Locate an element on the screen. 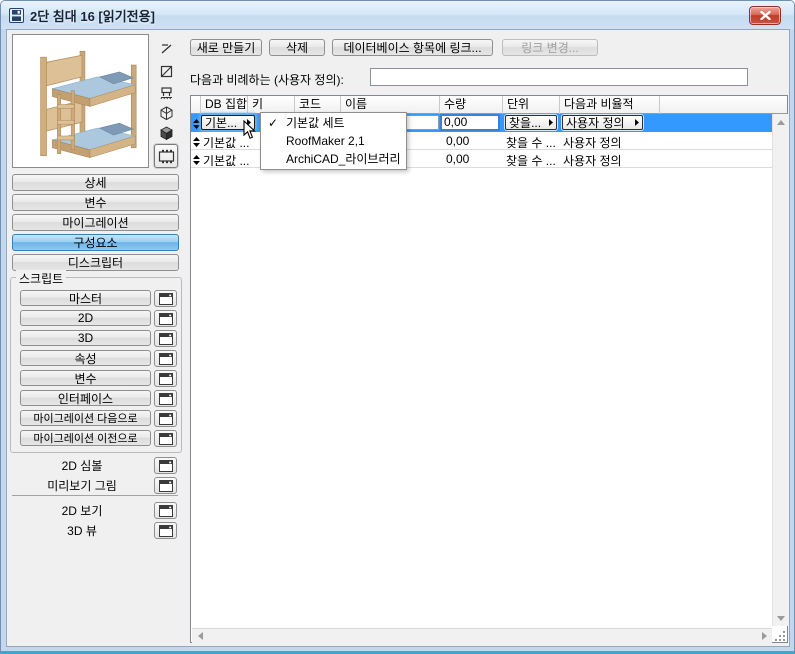 Image resolution: width=795 pixels, height=654 pixels. script-interface-label: 인터페이스 is located at coordinates (85, 398).